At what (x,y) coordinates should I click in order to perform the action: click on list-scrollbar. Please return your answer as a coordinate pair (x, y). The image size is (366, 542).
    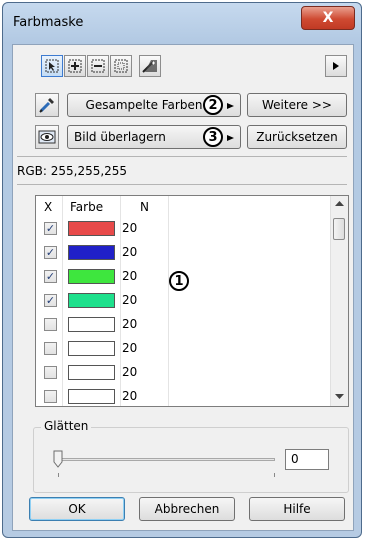
    Looking at the image, I should click on (339, 301).